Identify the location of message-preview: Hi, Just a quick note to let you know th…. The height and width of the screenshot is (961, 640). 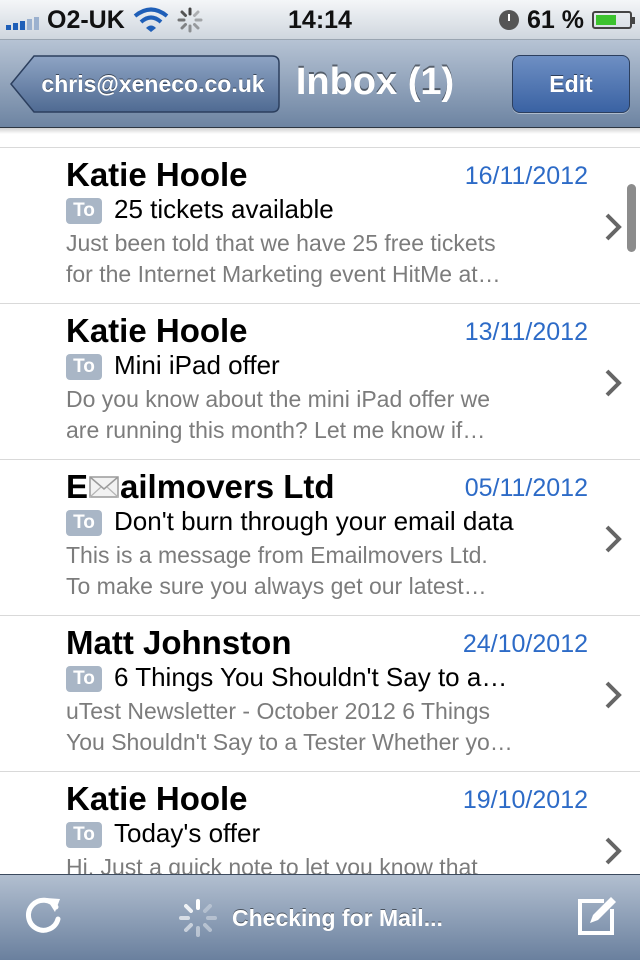
(316, 863).